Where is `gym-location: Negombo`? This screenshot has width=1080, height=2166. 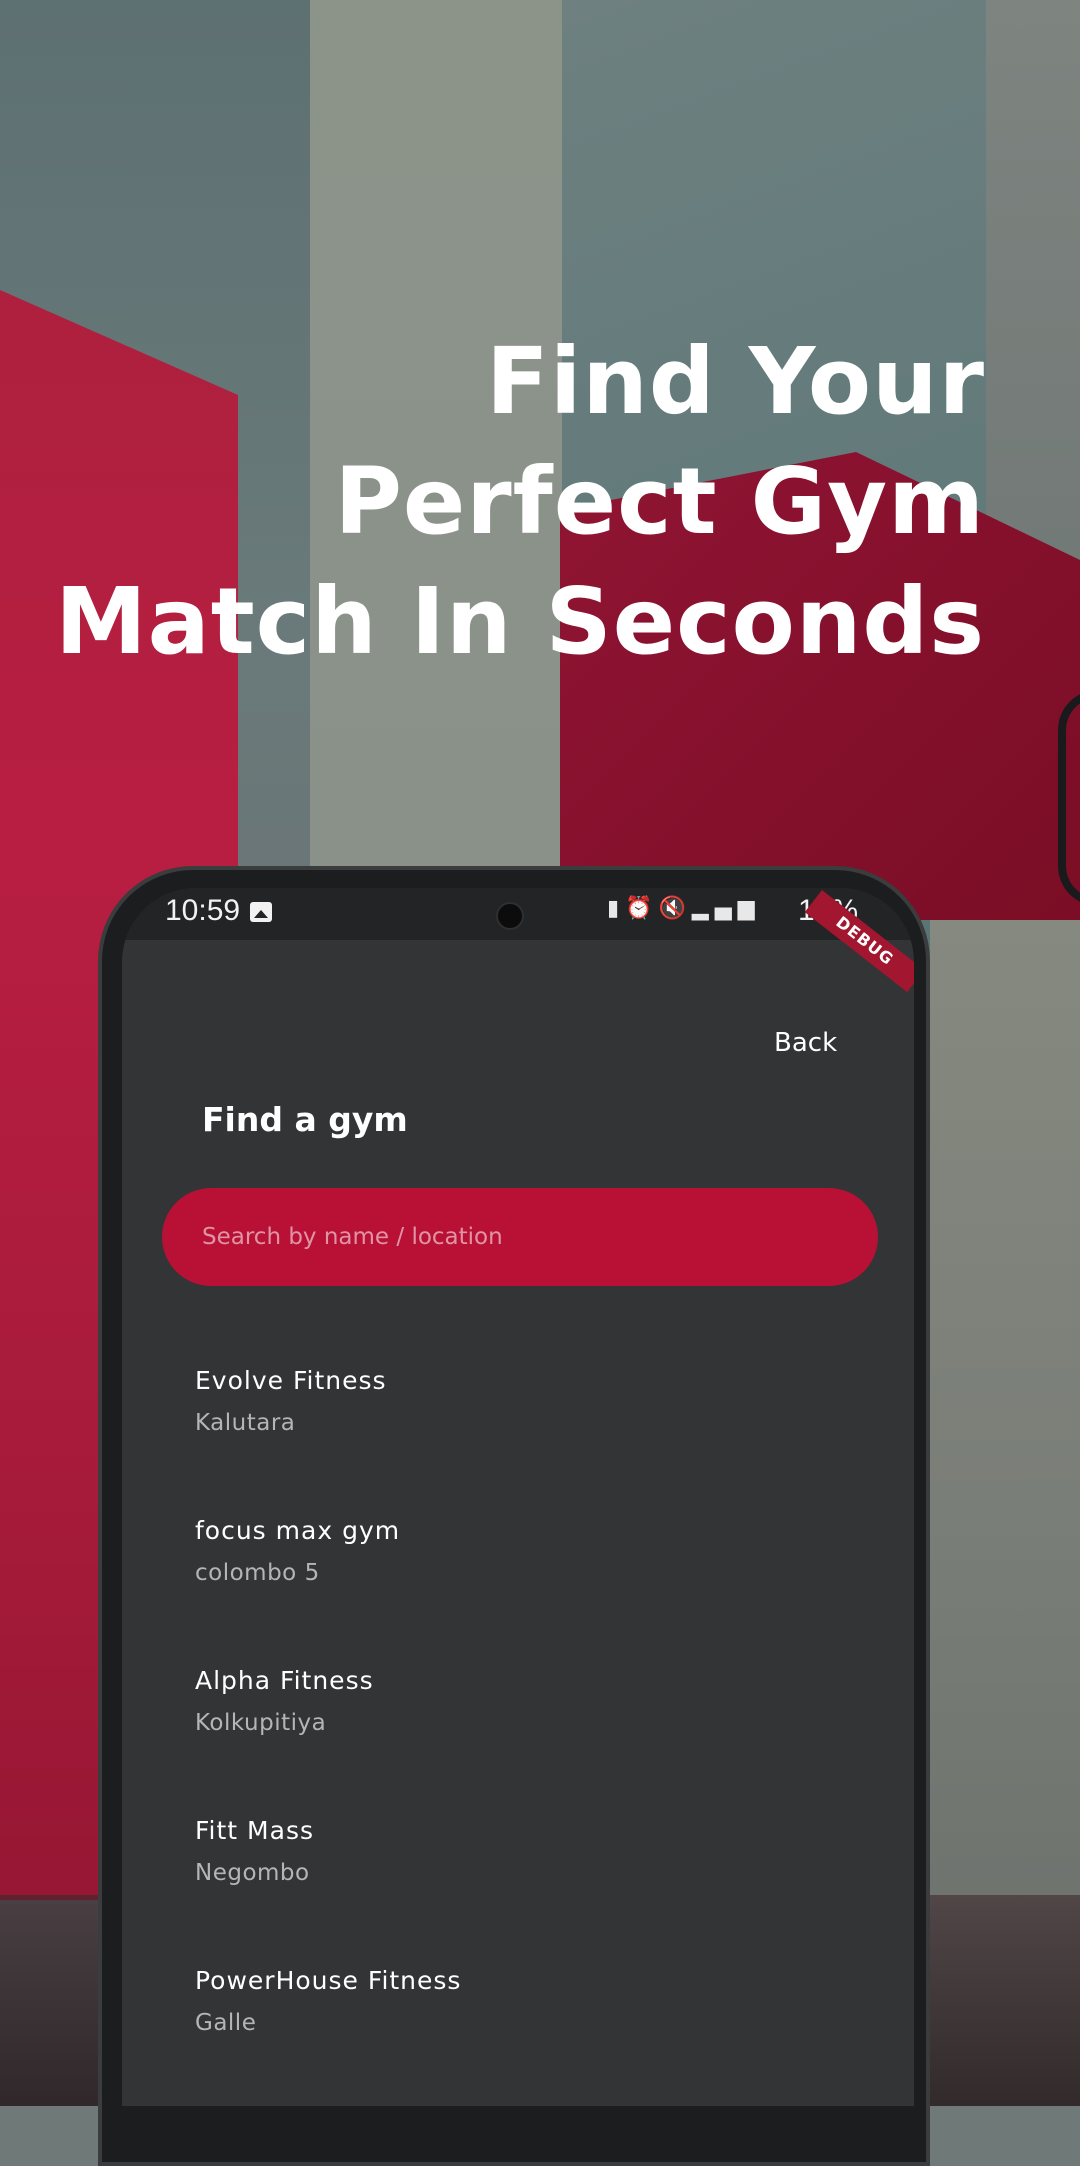 gym-location: Negombo is located at coordinates (252, 1873).